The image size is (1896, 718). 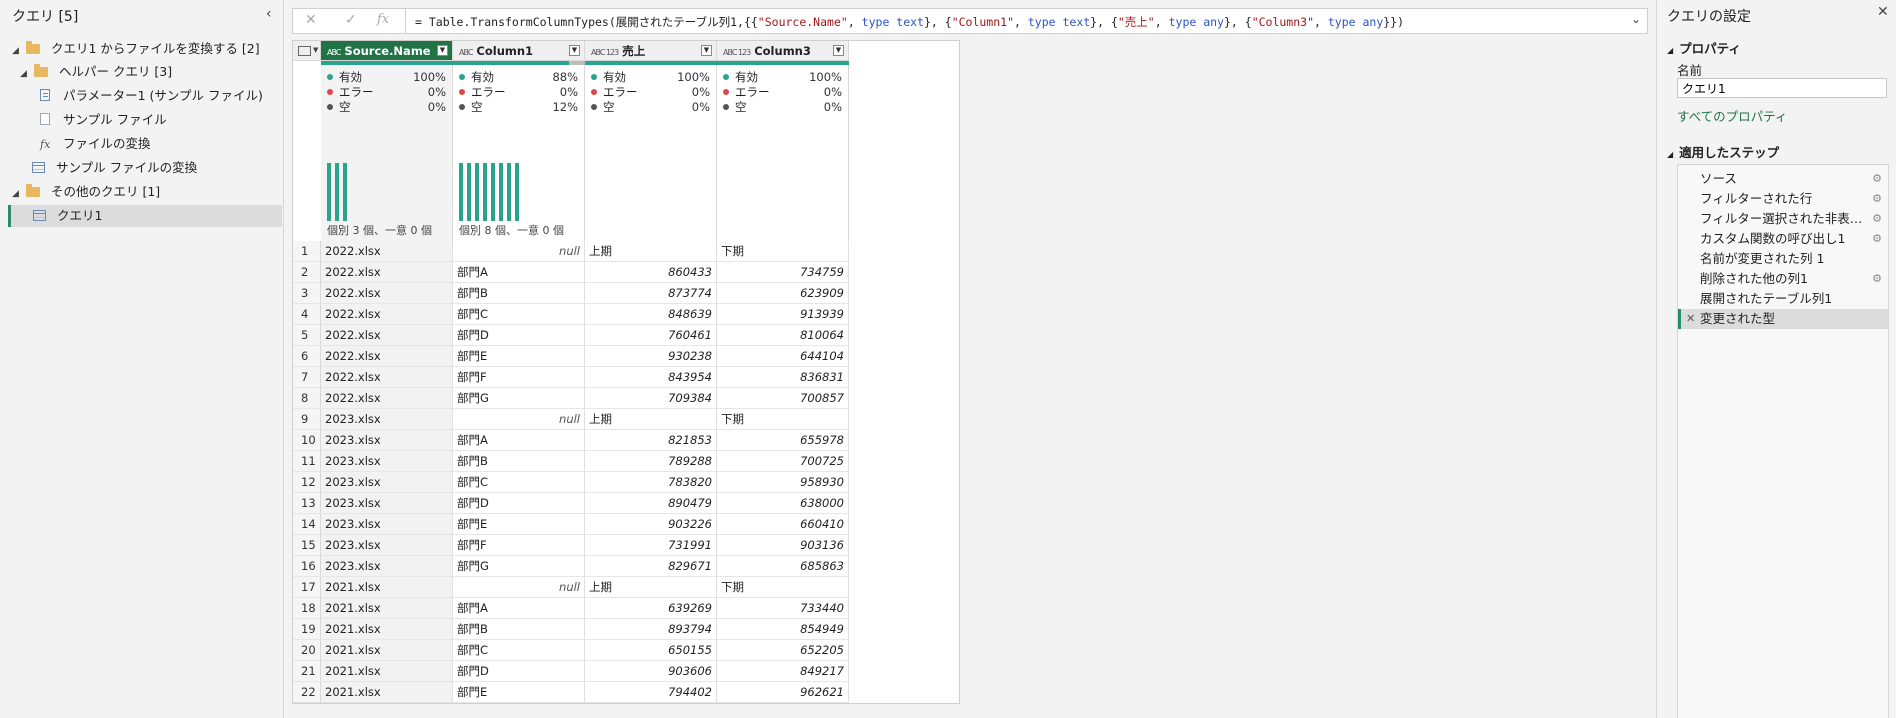 What do you see at coordinates (737, 53) in the screenshot?
I see `type-abc-icon: ABC 123` at bounding box center [737, 53].